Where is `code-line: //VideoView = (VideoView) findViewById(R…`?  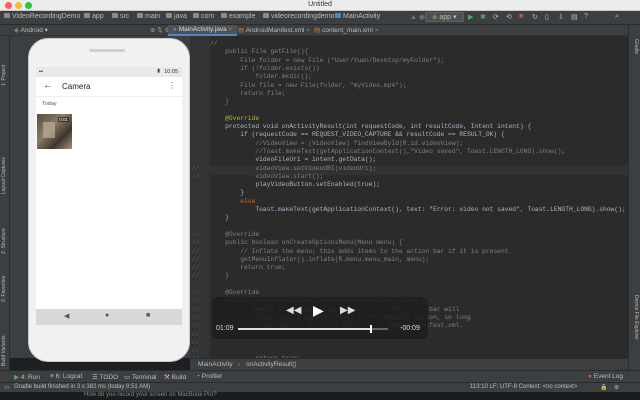
code-line: //VideoView = (VideoView) findViewById(R… is located at coordinates (336, 143).